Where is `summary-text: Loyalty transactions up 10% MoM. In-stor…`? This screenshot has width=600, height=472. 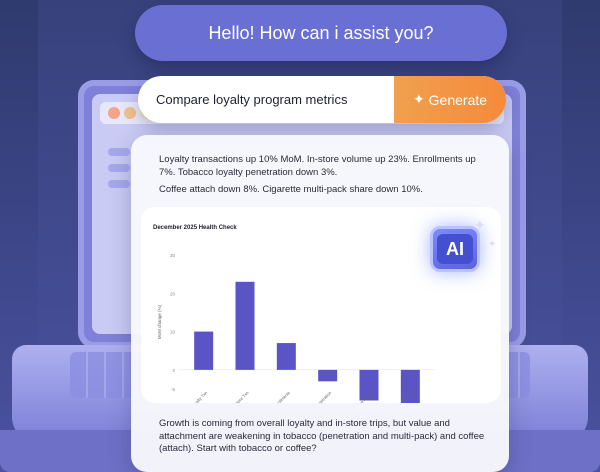 summary-text: Loyalty transactions up 10% MoM. In-stor… is located at coordinates (324, 174).